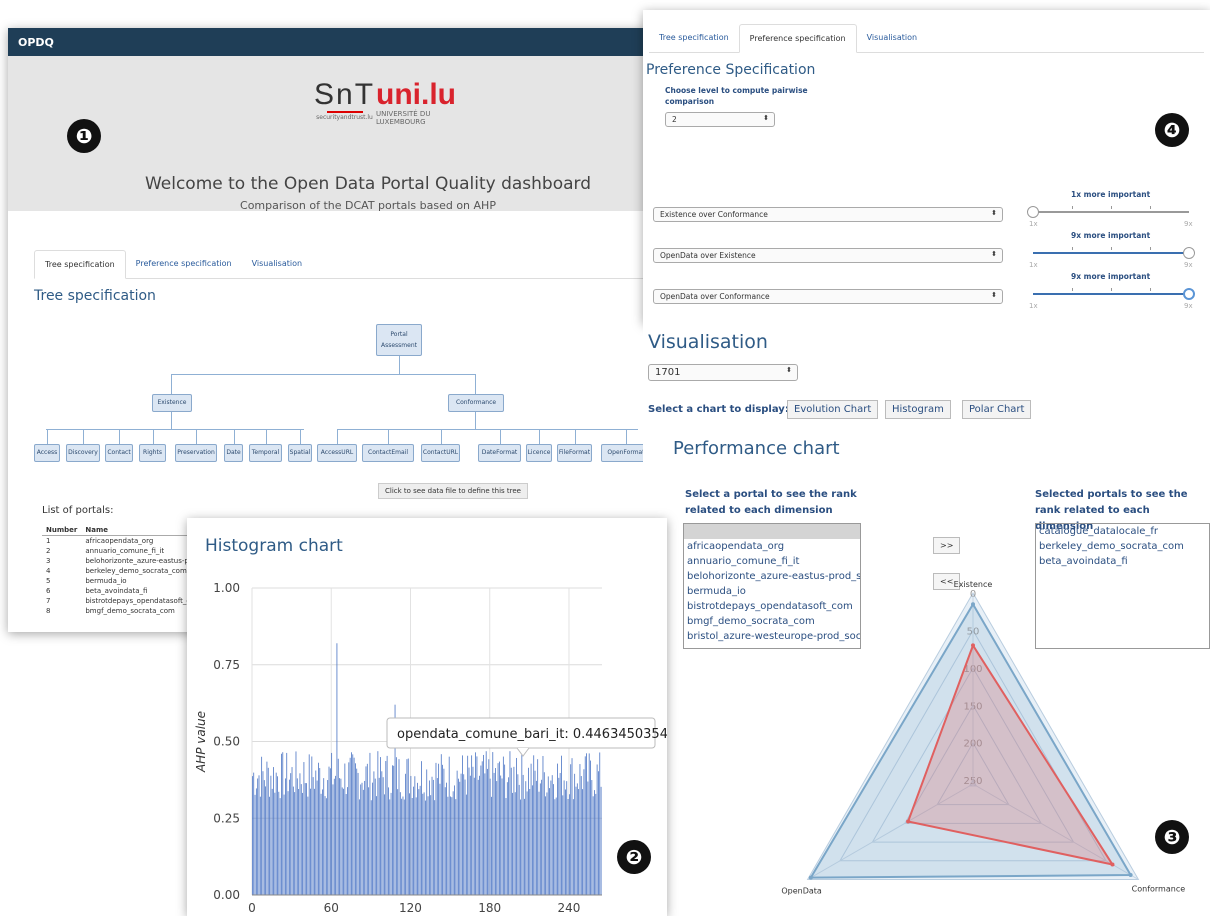  I want to click on portal-number: 6, so click(48, 591).